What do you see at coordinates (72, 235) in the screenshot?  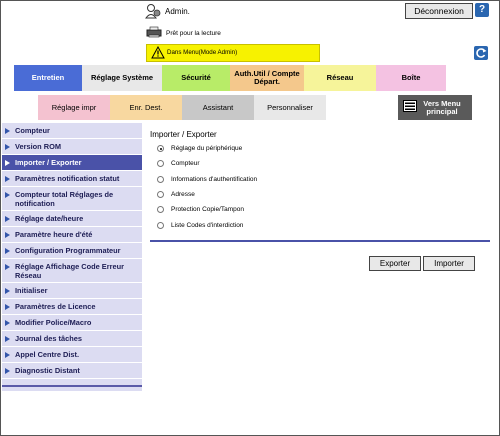 I see `sidebar-item-heure-ete: Paramètre heure d'été` at bounding box center [72, 235].